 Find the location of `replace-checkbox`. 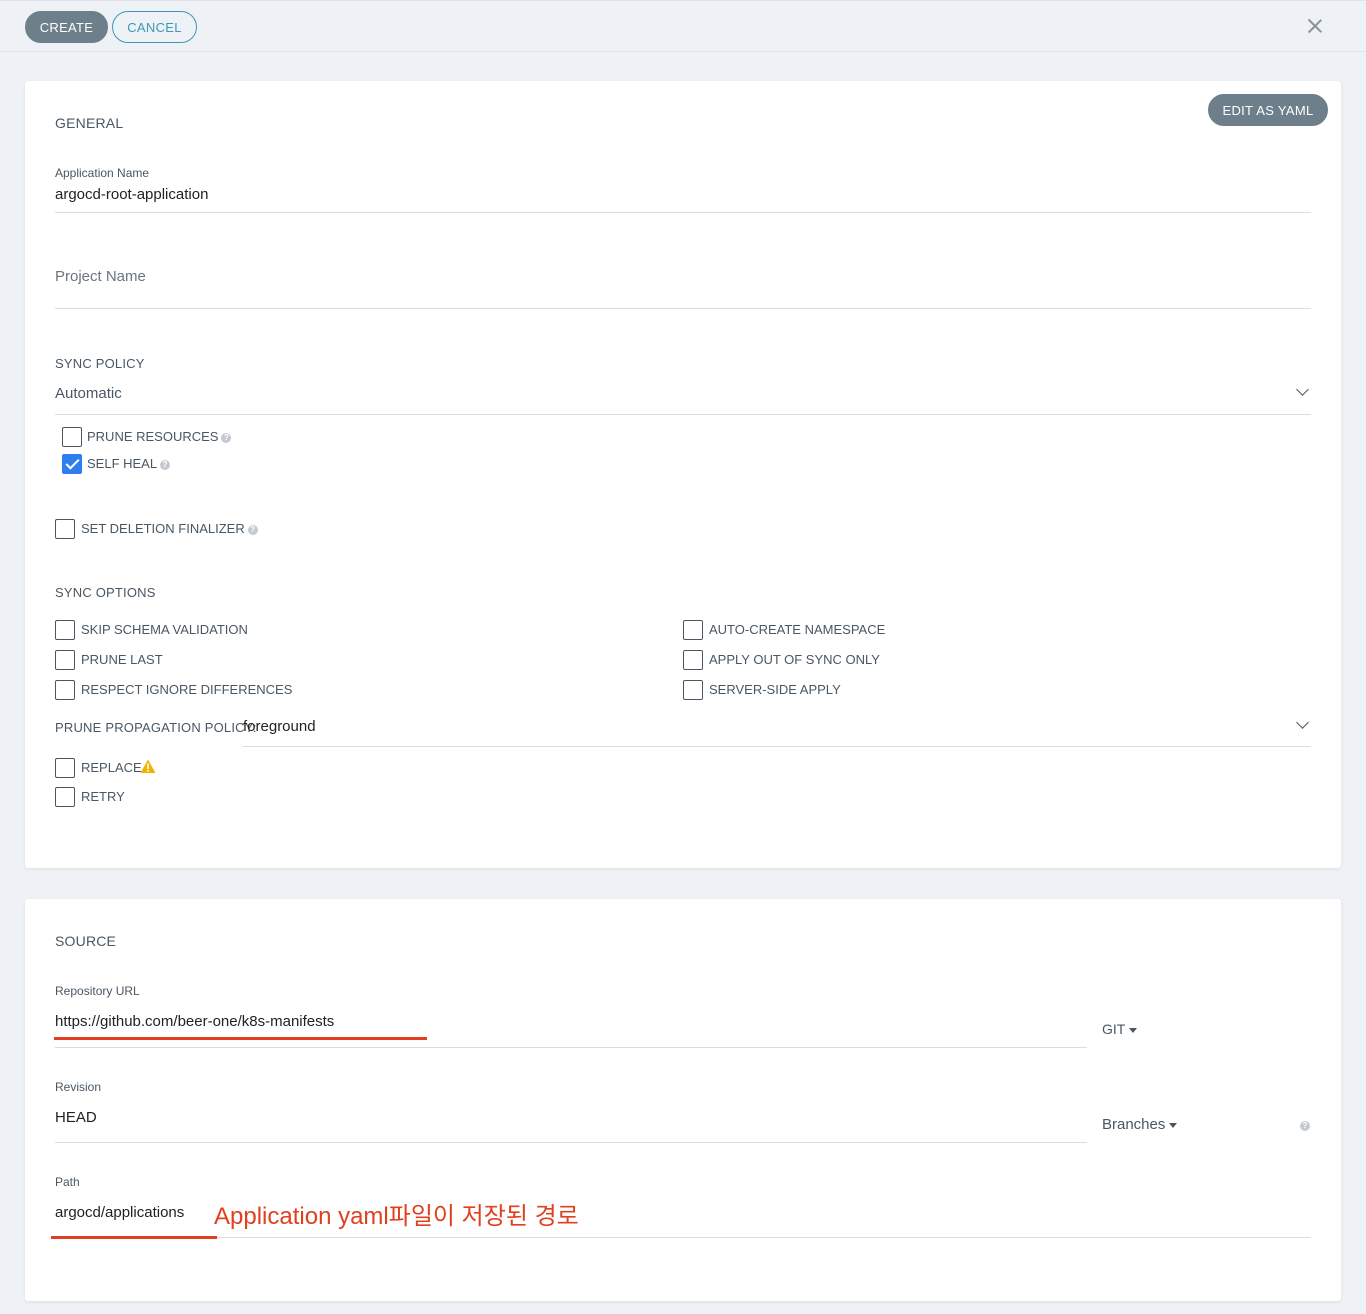

replace-checkbox is located at coordinates (65, 768).